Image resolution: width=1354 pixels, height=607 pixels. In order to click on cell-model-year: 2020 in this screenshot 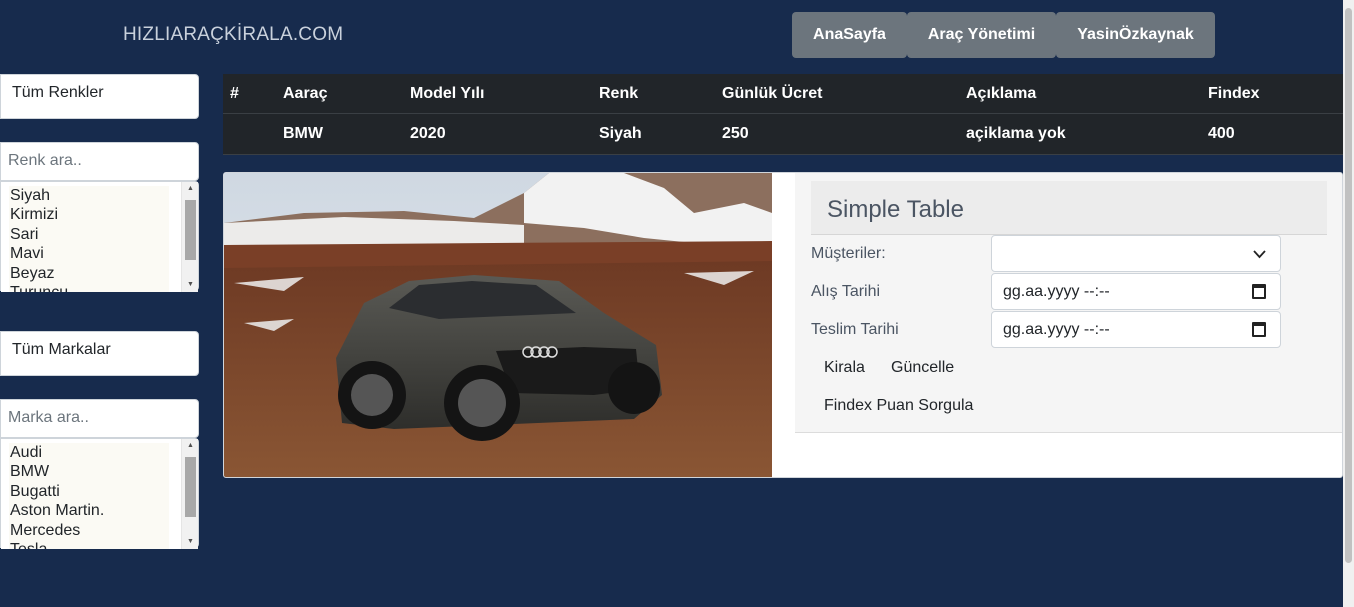, I will do `click(428, 133)`.